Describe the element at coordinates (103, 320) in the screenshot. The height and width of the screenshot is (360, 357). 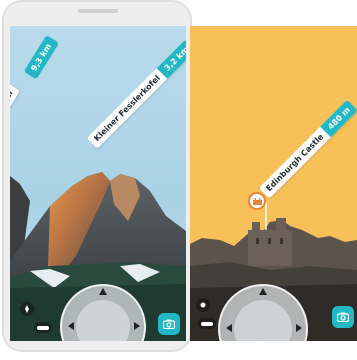
I see `compass-center` at that location.